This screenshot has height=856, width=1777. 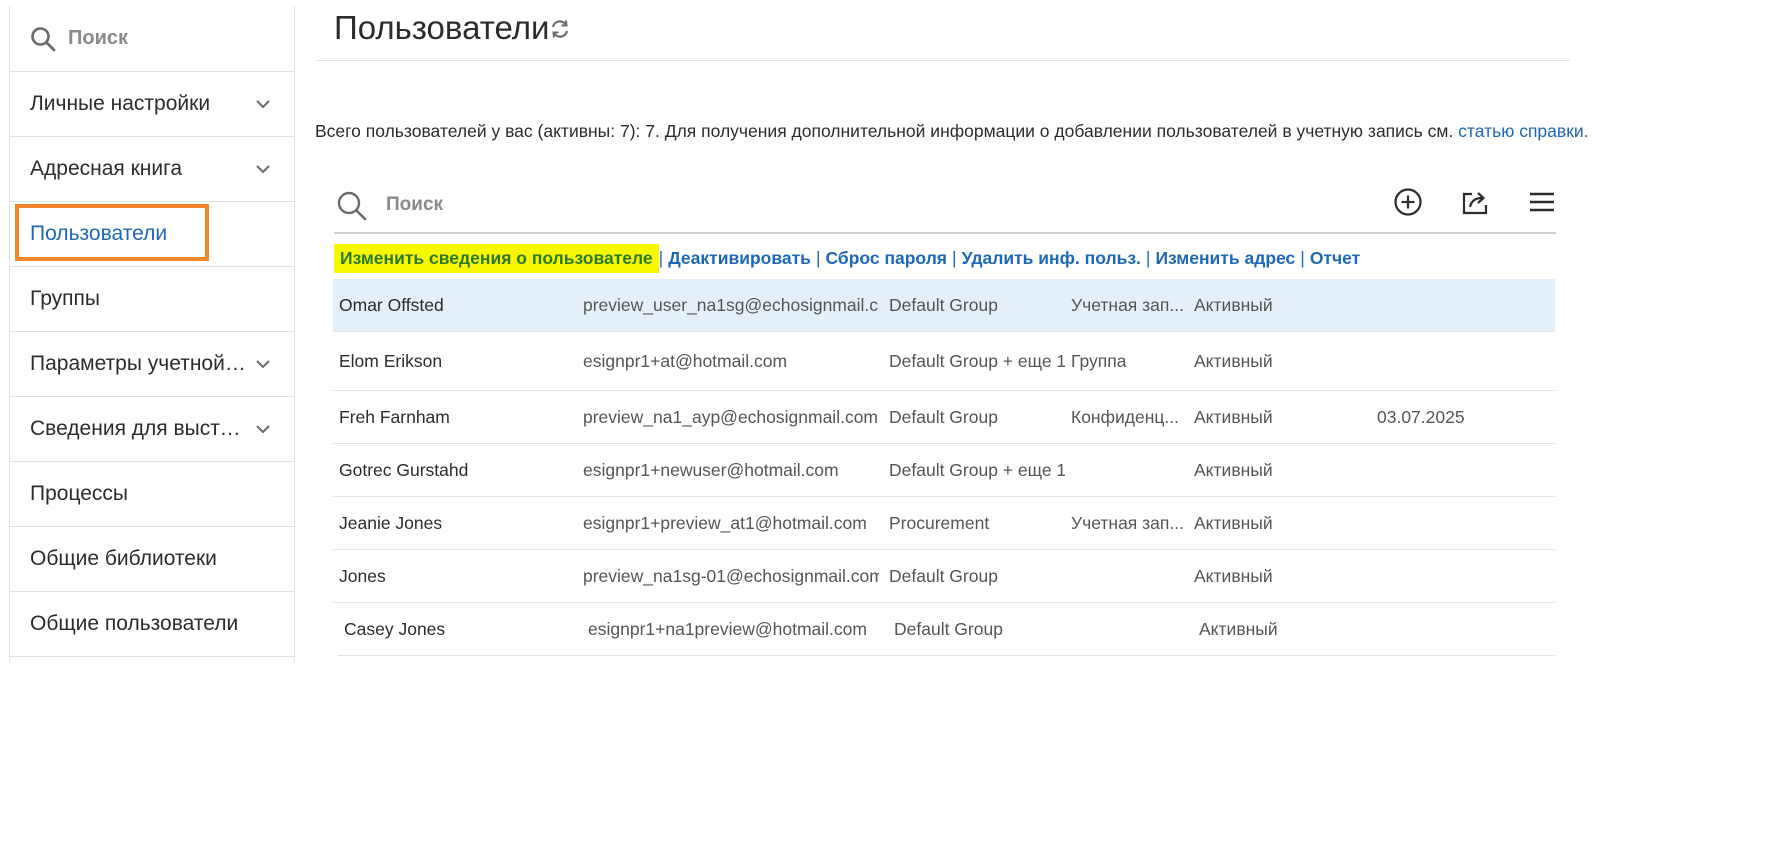 I want to click on sidebar-search, so click(x=152, y=39).